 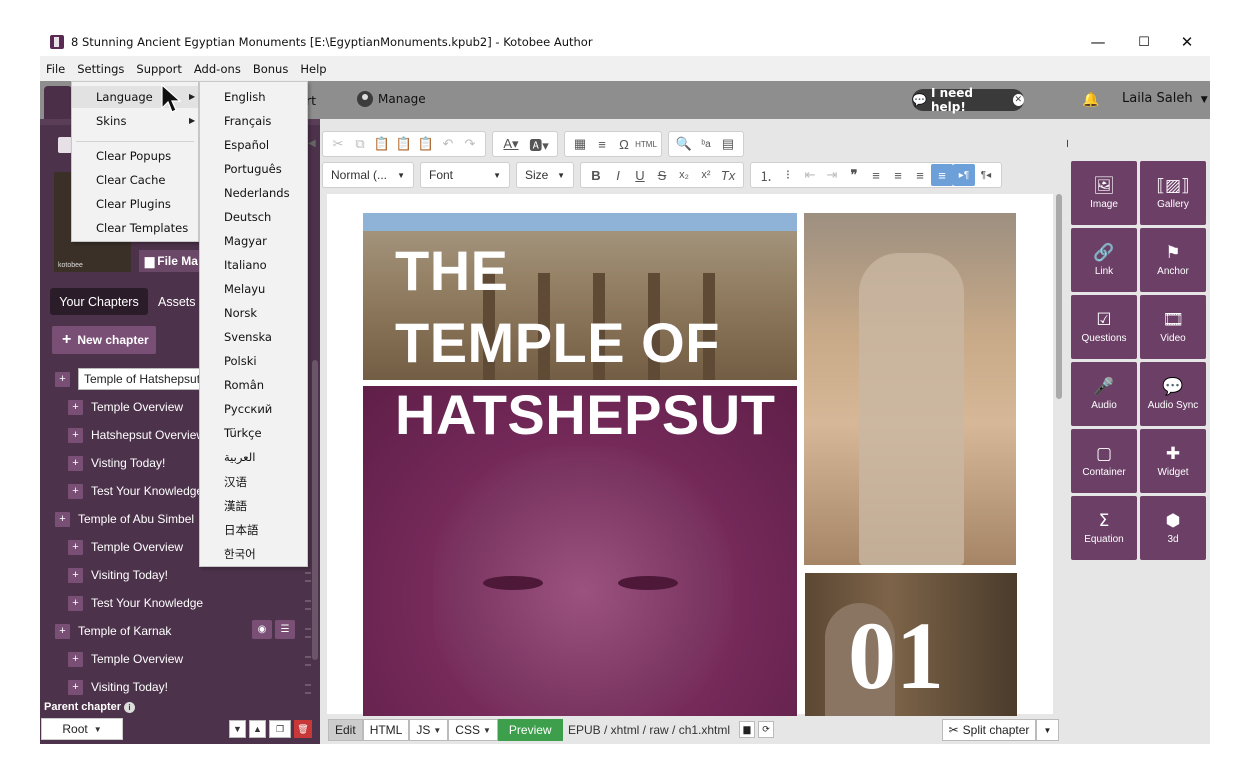 I want to click on language-item: Français, so click(x=247, y=121).